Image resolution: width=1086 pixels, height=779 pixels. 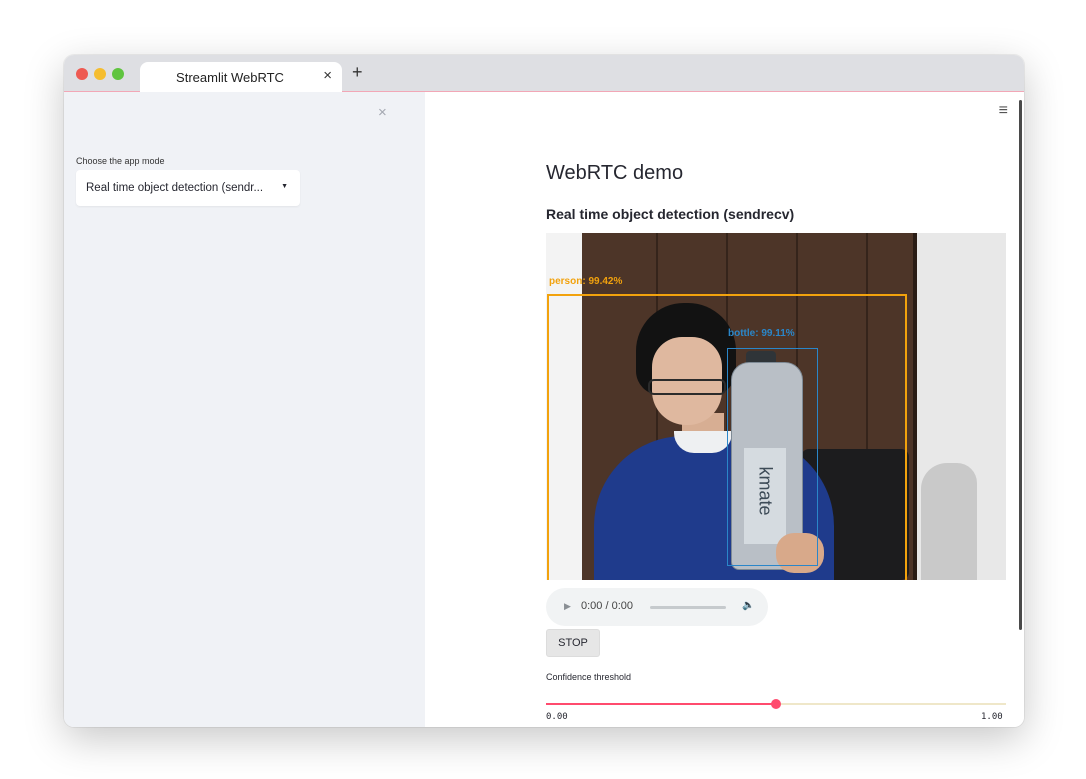 I want to click on slider-fill, so click(x=661, y=704).